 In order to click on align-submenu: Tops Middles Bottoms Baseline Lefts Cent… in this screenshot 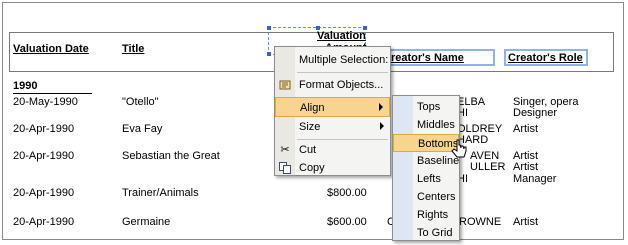, I will do `click(426, 168)`.